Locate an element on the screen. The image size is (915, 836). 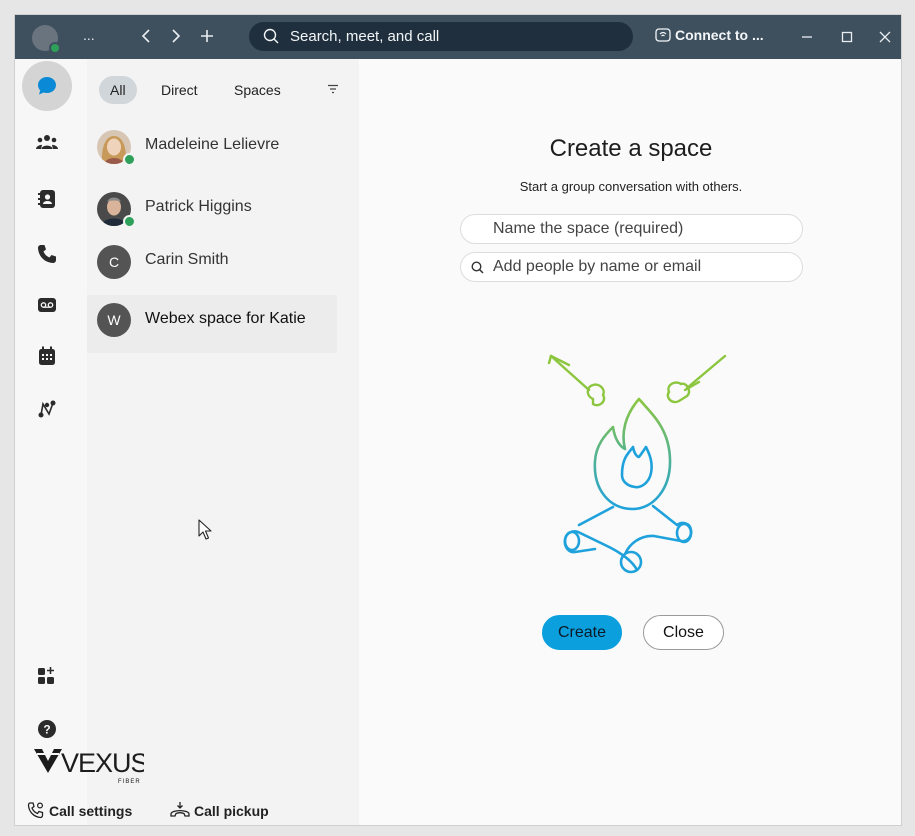
navigation-rail: ? is located at coordinates (51, 442).